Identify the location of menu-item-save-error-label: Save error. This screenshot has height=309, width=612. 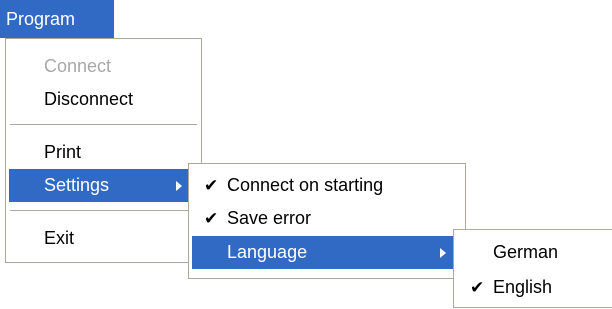
(269, 218).